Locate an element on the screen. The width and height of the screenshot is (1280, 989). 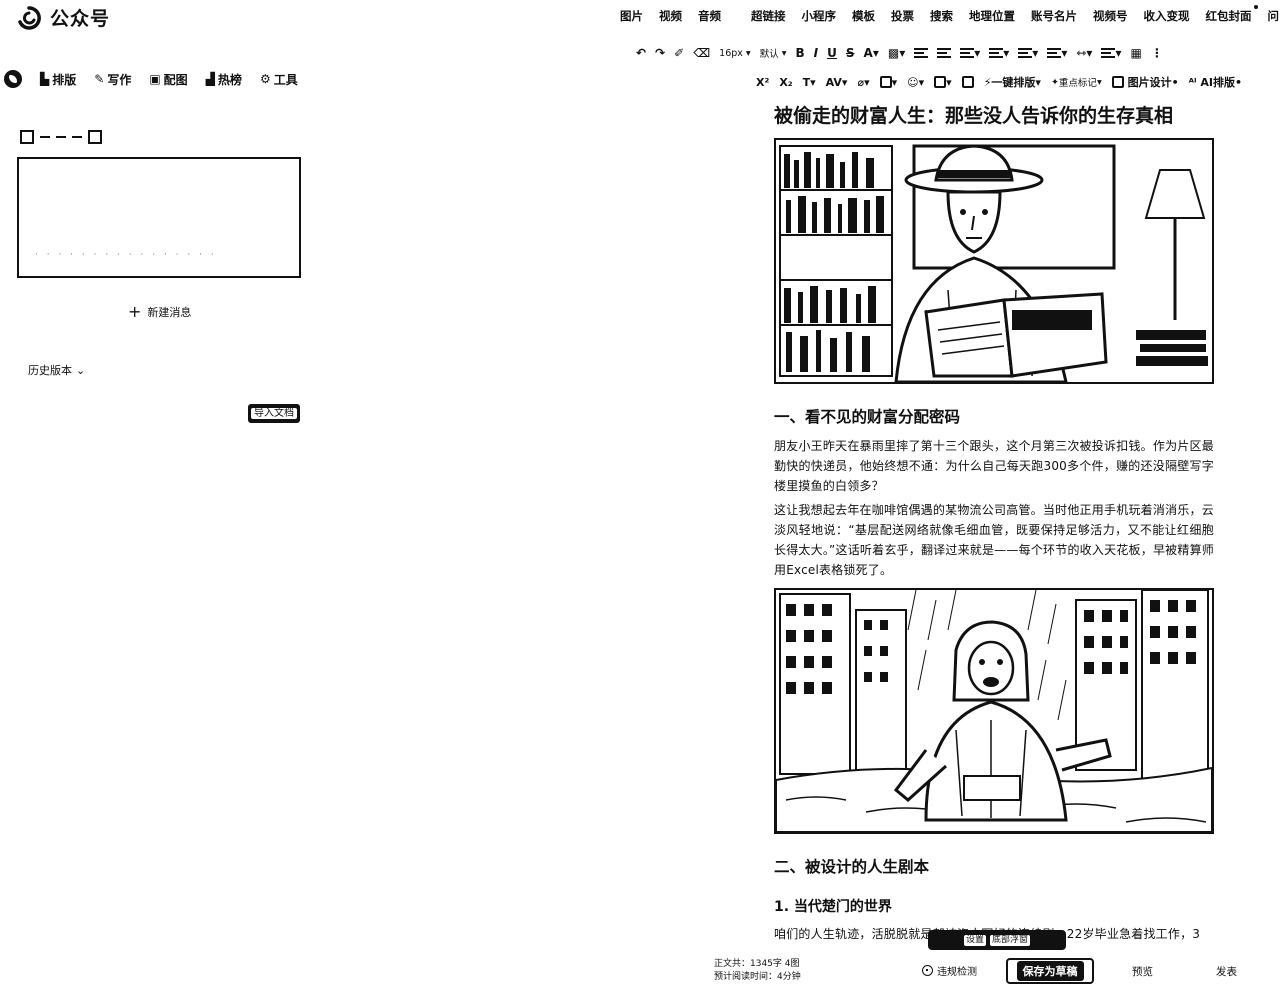
nav-layout-label: 排版 is located at coordinates (64, 79).